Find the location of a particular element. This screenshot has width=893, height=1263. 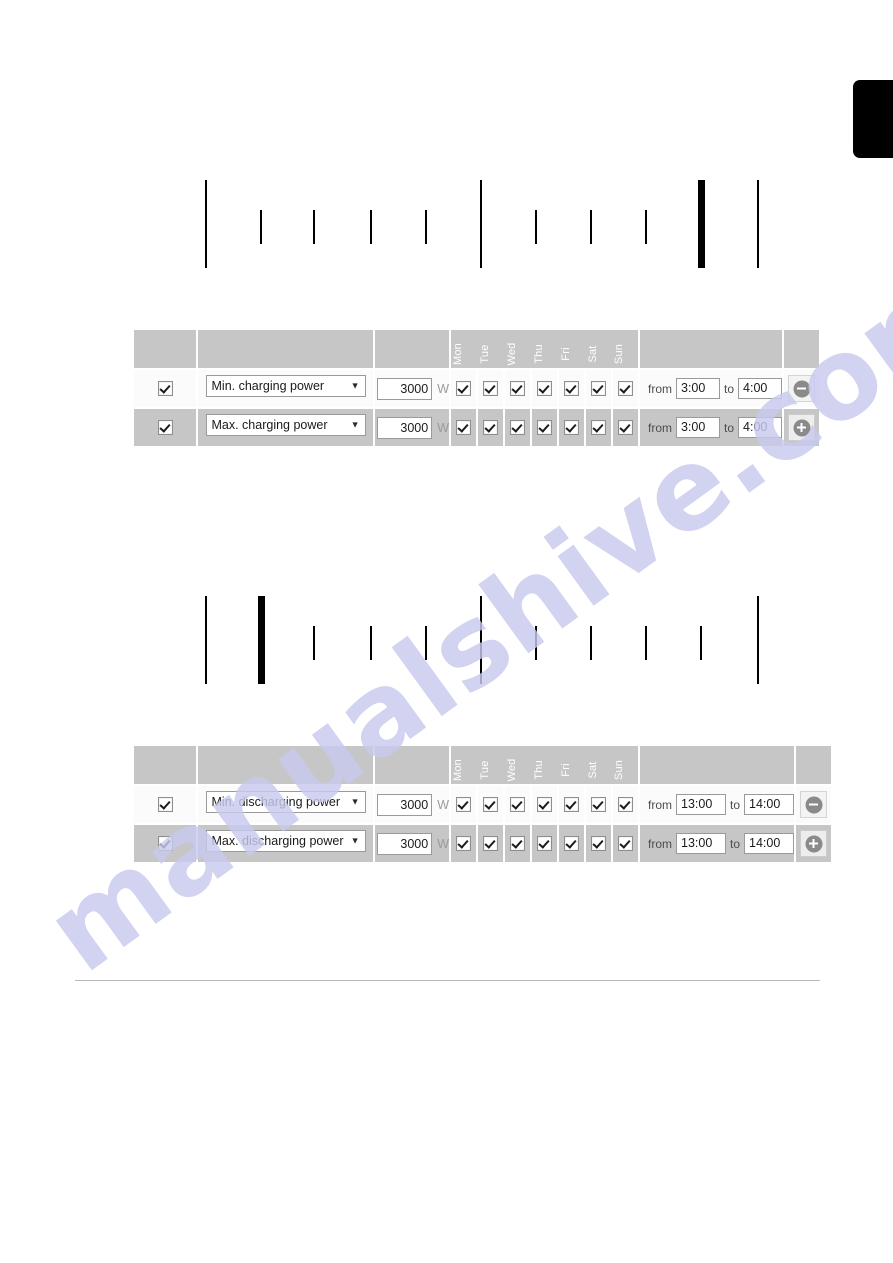

power-type-select: Min. charging power ▼ is located at coordinates (285, 386).